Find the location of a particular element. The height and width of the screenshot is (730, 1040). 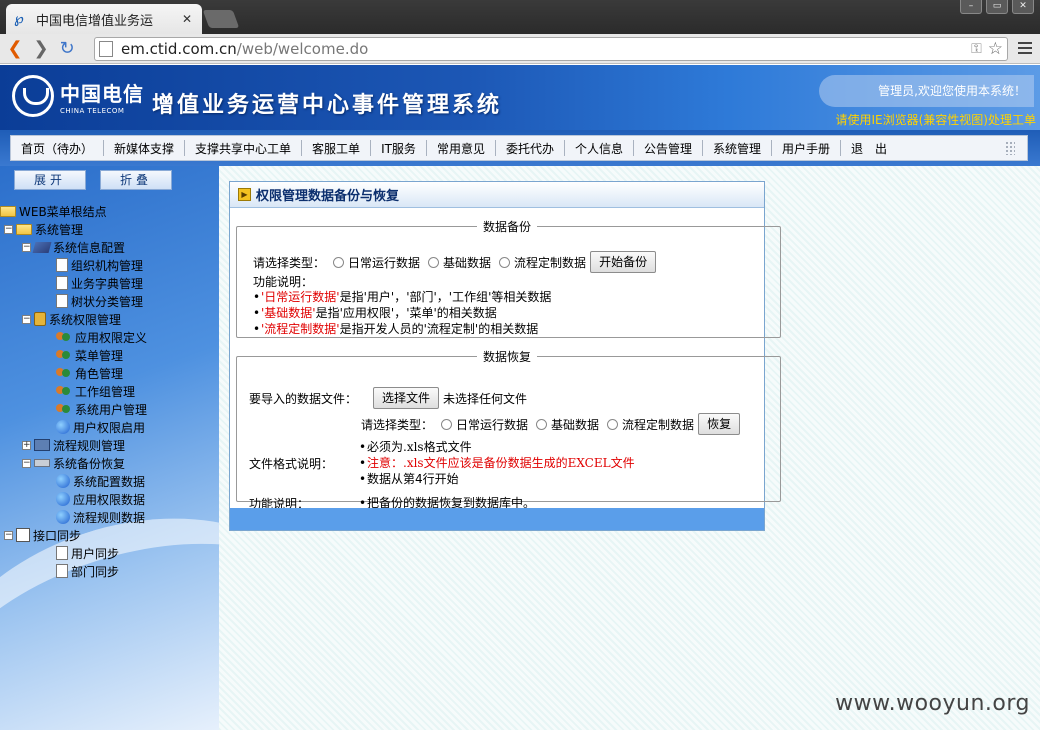

tree-node-label: 树状分类管理 is located at coordinates (107, 301).